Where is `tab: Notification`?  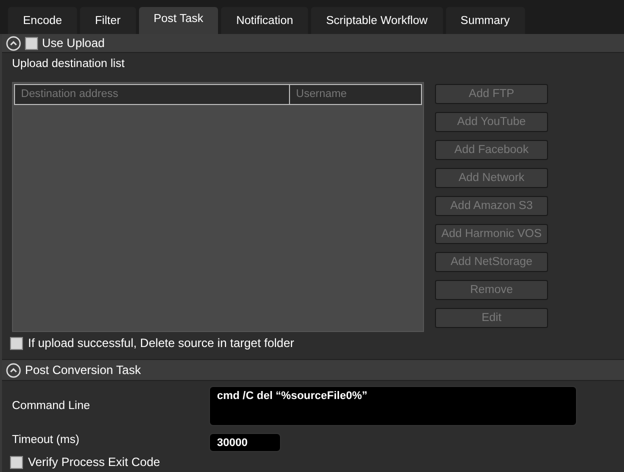
tab: Notification is located at coordinates (264, 20).